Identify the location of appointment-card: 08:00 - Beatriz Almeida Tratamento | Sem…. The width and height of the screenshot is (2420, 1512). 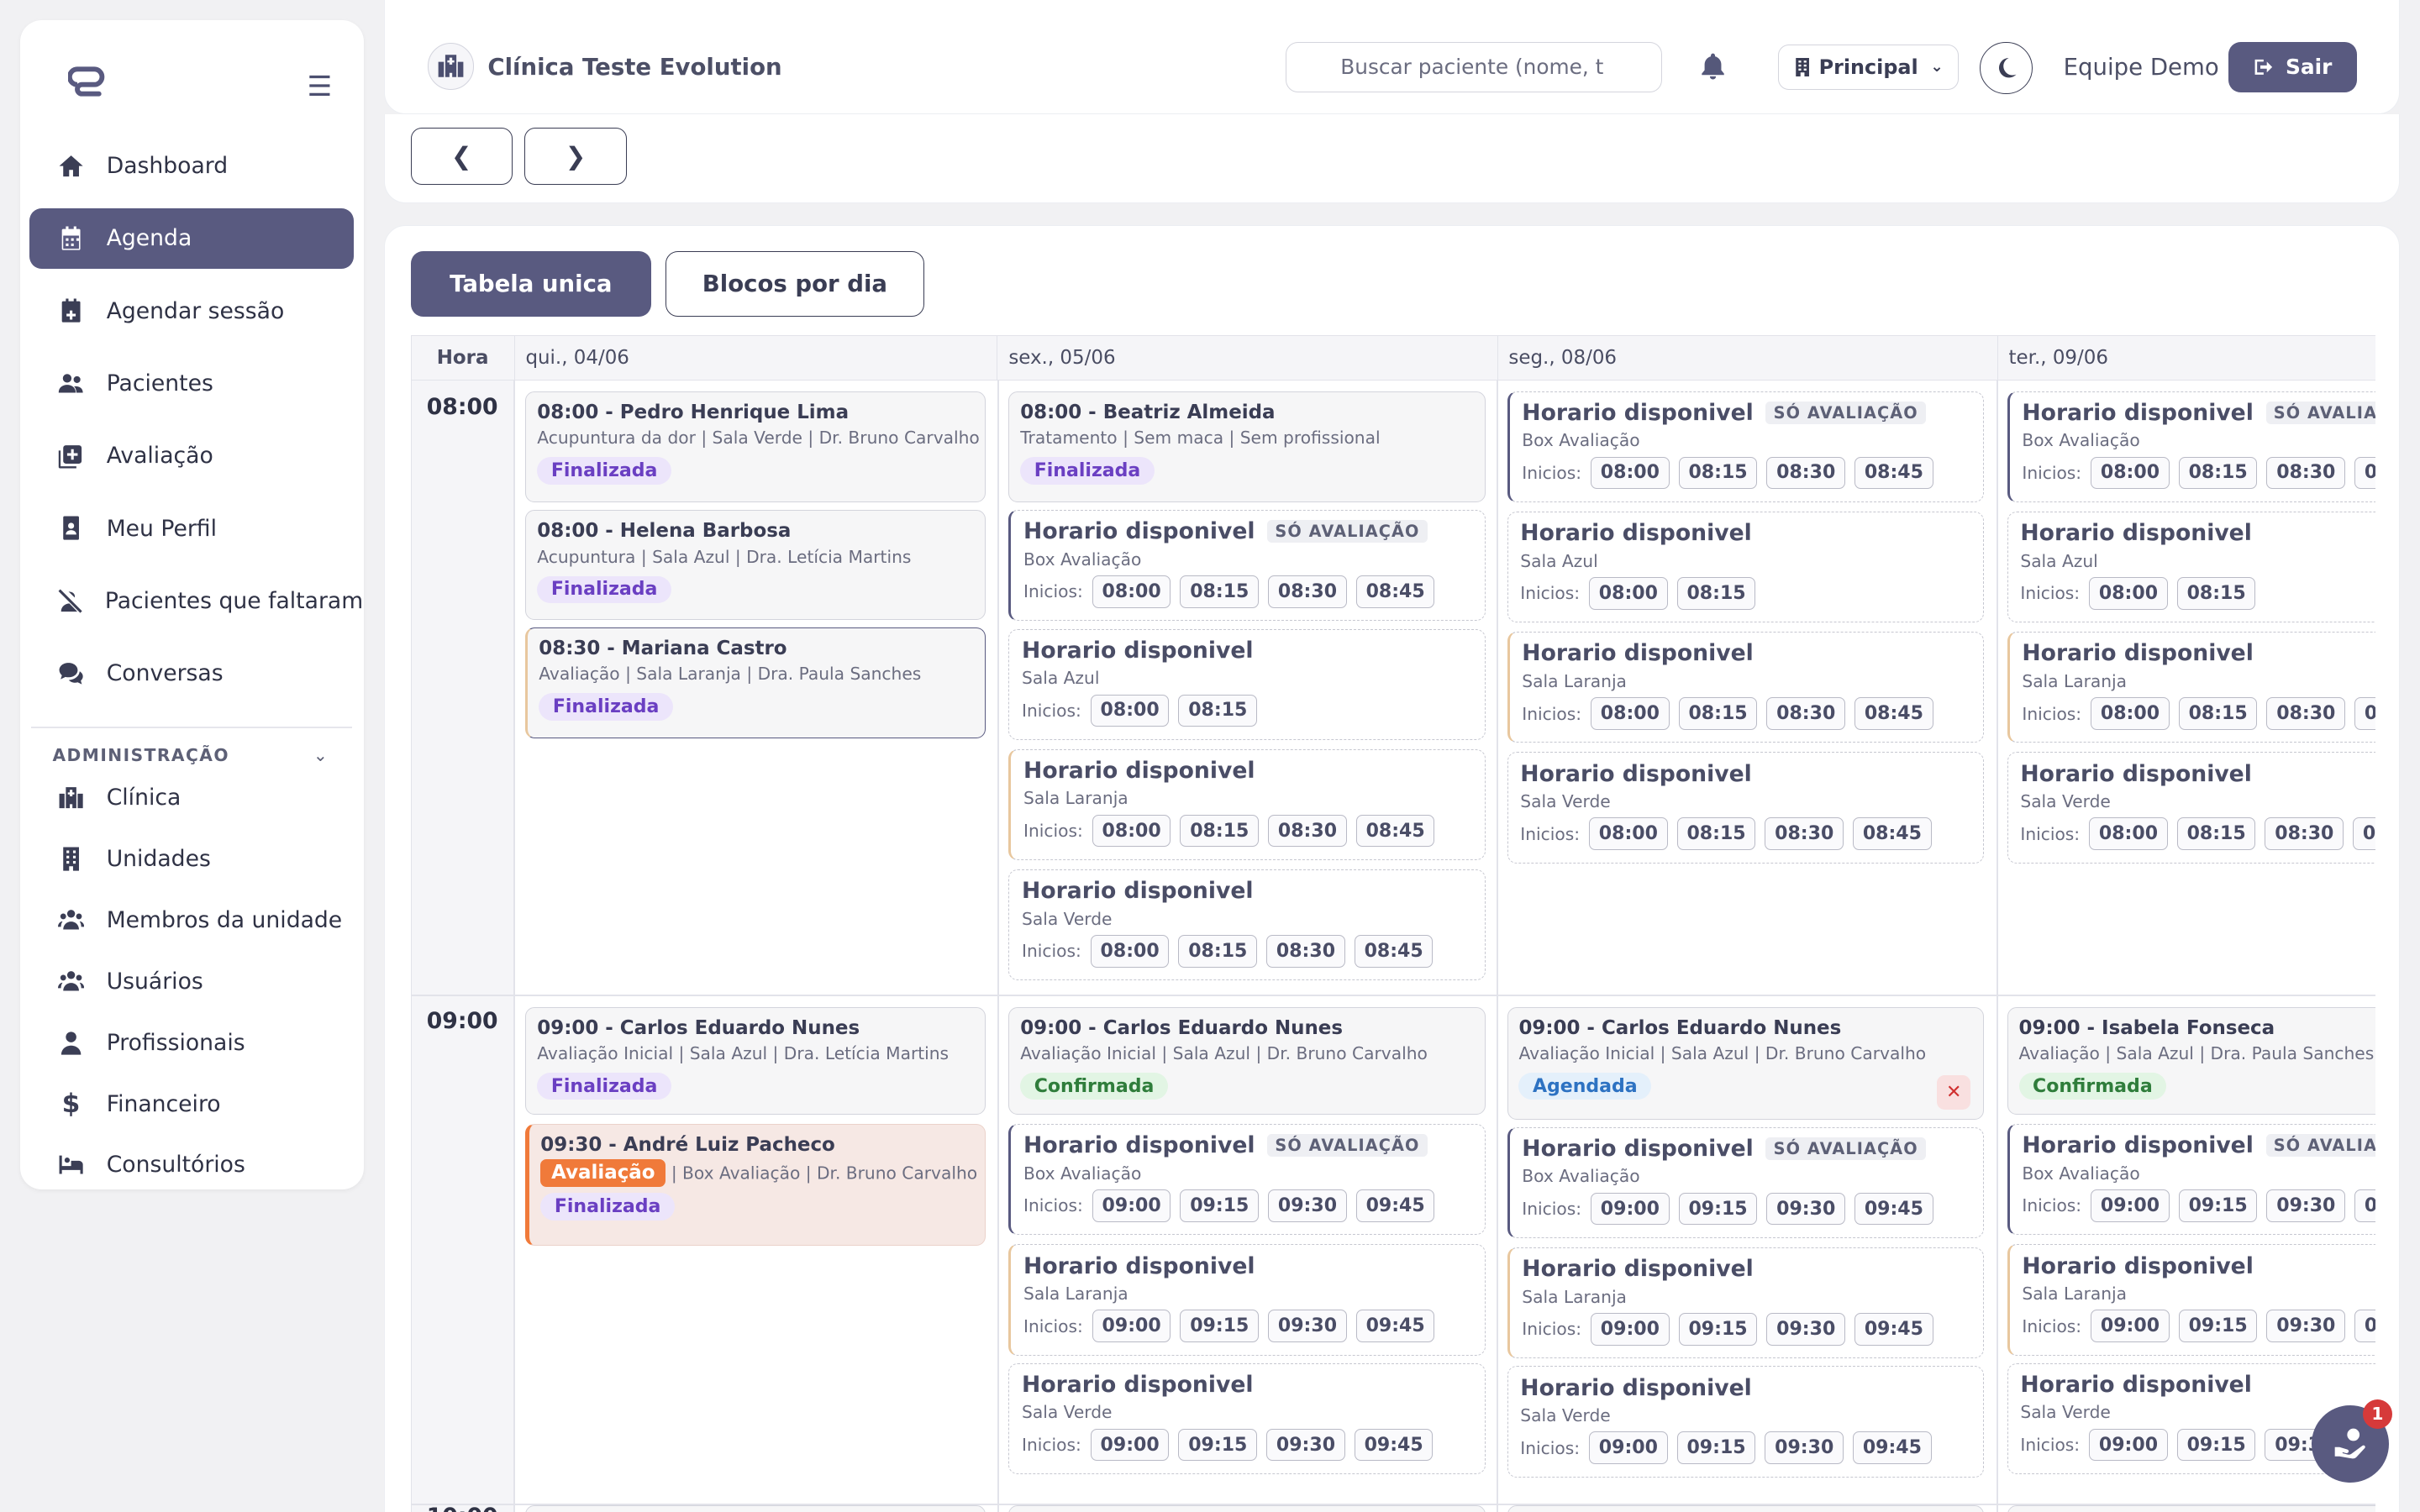
(1247, 446).